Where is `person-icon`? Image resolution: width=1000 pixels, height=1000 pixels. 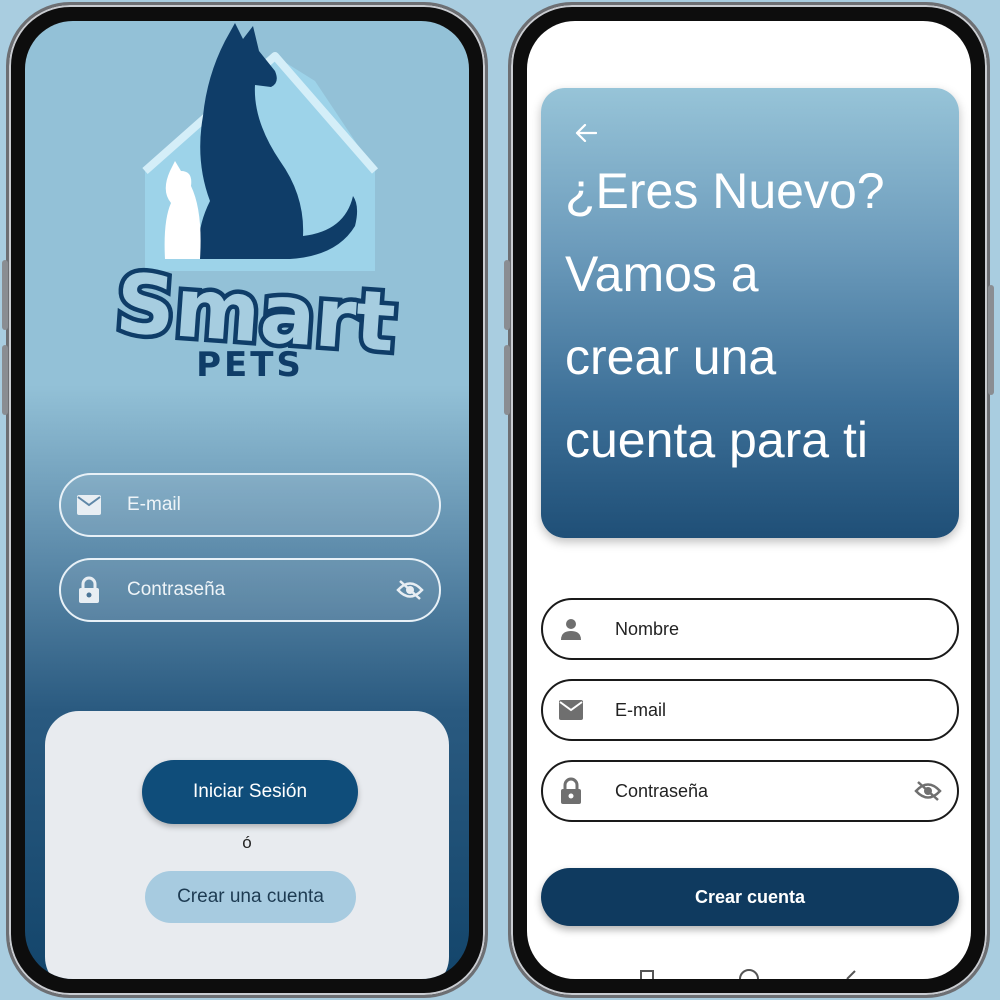
person-icon is located at coordinates (571, 629).